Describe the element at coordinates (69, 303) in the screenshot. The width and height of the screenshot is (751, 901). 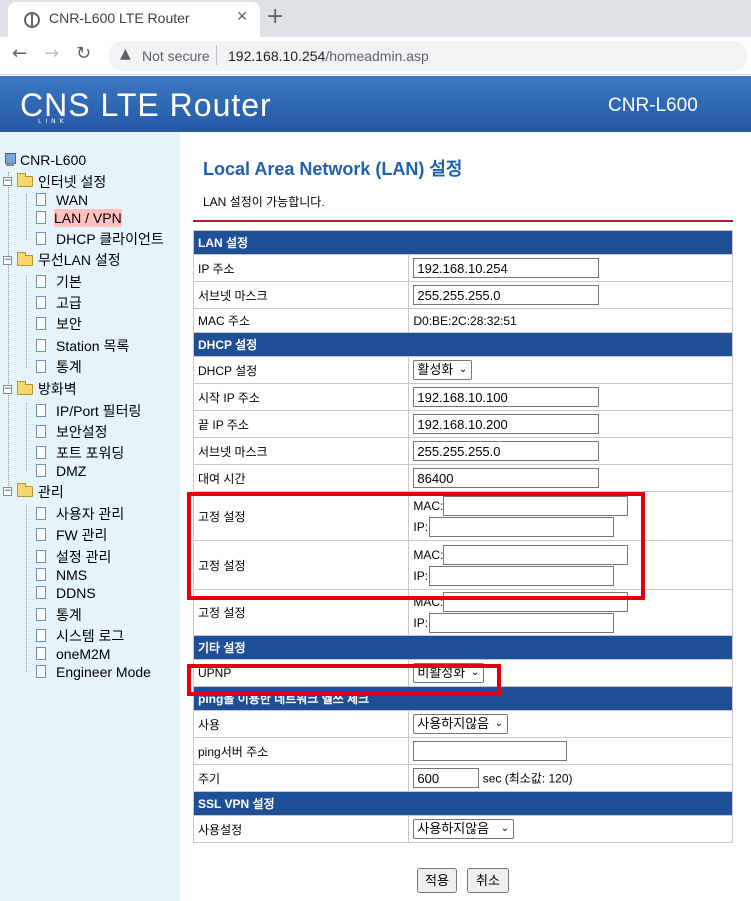
I see `sidebar-item-advanced: 고급` at that location.